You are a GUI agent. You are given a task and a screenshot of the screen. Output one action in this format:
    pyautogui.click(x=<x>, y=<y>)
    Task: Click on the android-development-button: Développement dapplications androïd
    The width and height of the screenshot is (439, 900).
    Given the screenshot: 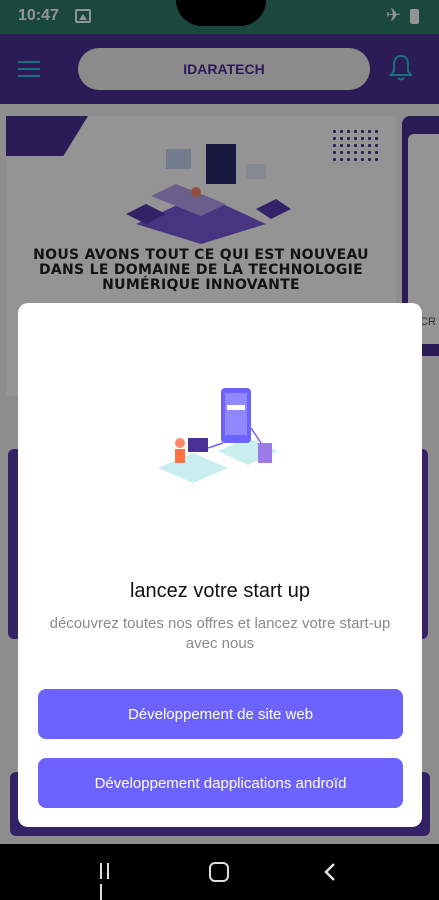 What is the action you would take?
    pyautogui.click(x=220, y=783)
    